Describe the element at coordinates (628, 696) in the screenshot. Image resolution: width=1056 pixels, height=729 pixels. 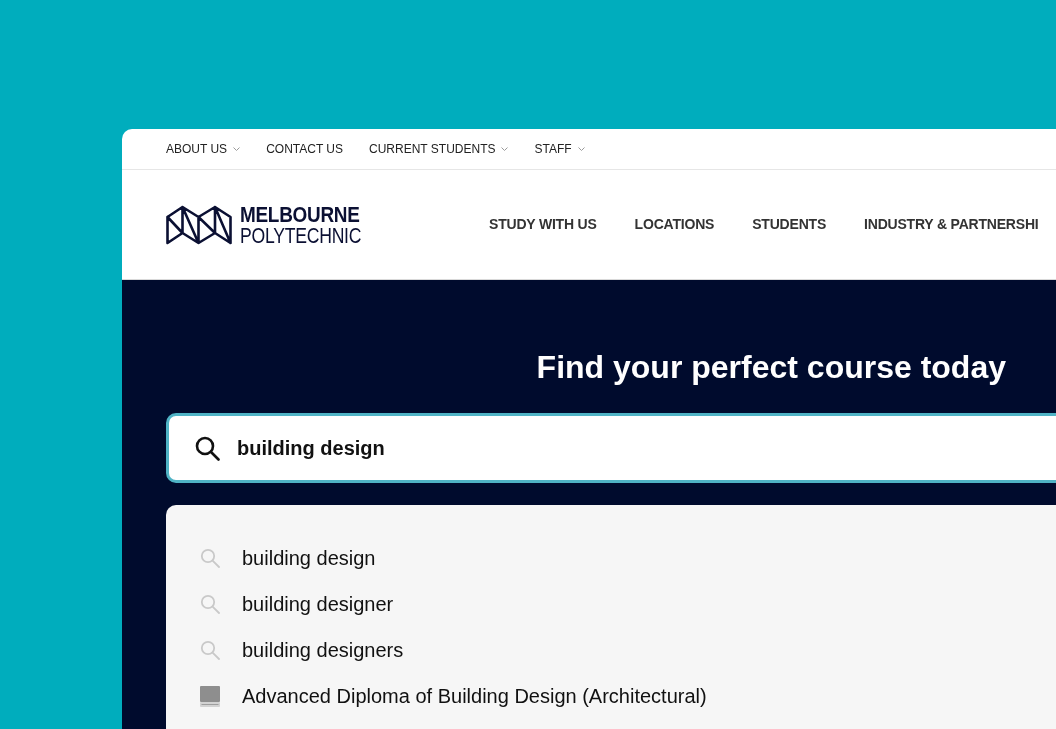
I see `suggestion-item: Advanced Diploma of Building Design (Architectural)` at that location.